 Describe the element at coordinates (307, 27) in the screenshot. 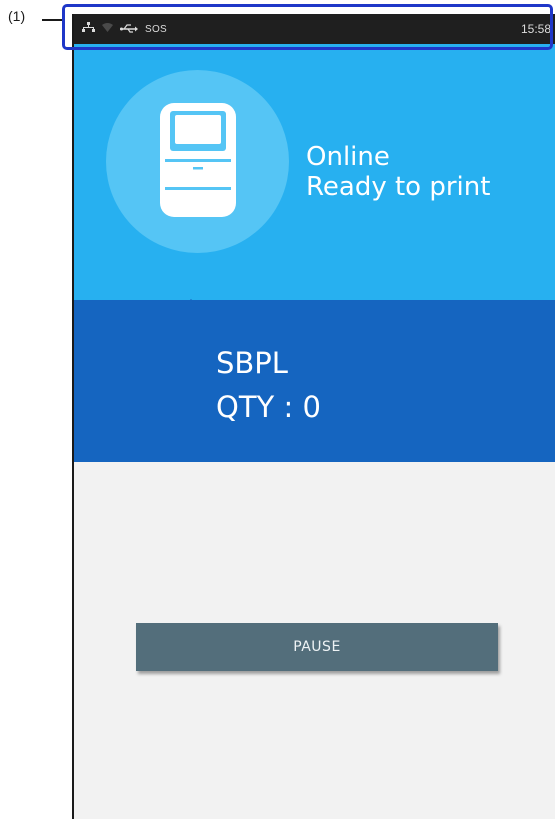

I see `status-bar-highlight` at that location.